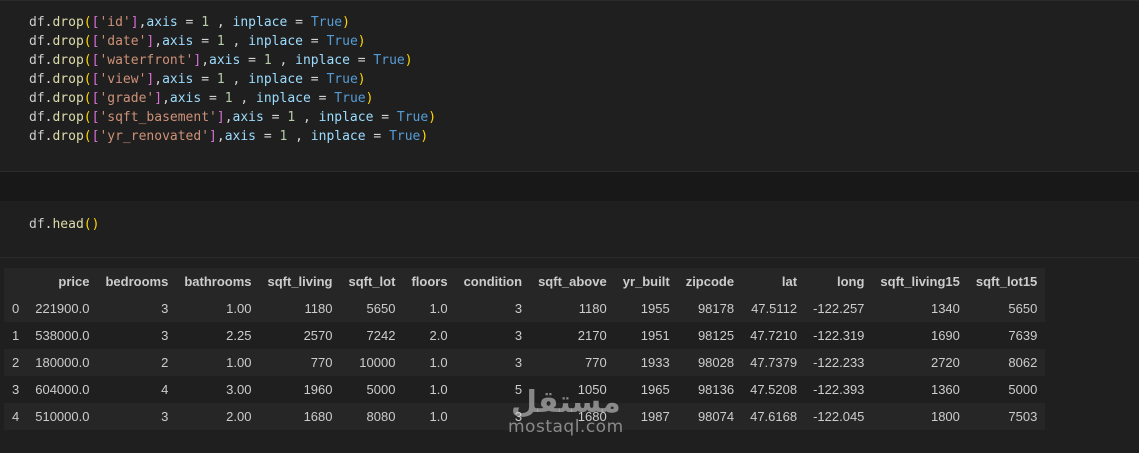  I want to click on mostaql-watermark: مستقل mostaql.com, so click(566, 411).